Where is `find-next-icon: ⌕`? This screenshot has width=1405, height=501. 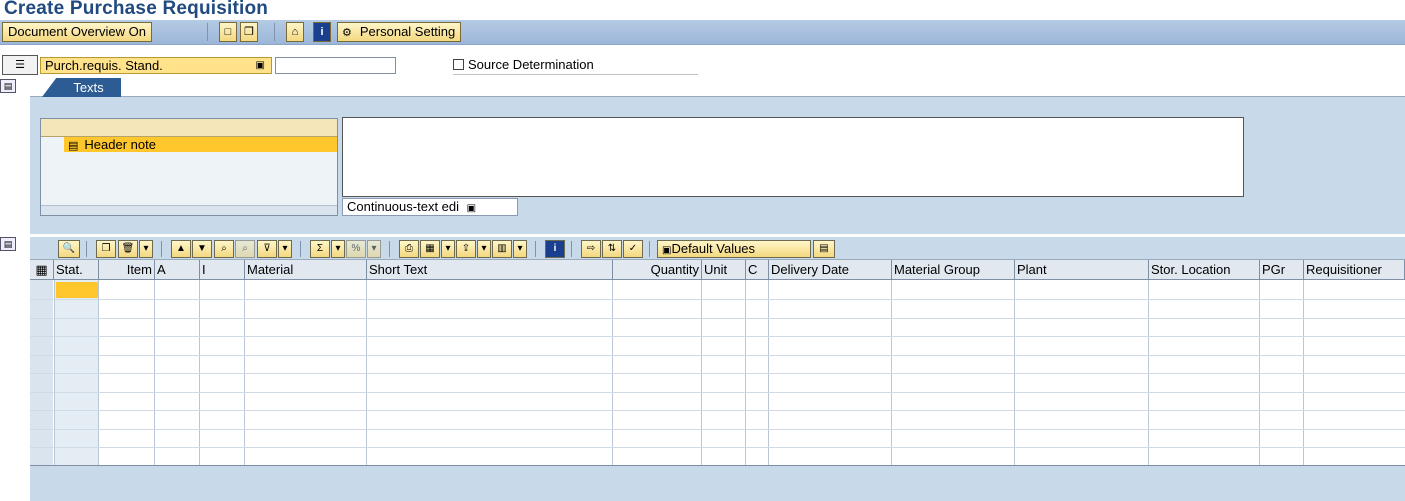
find-next-icon: ⌕ is located at coordinates (245, 249).